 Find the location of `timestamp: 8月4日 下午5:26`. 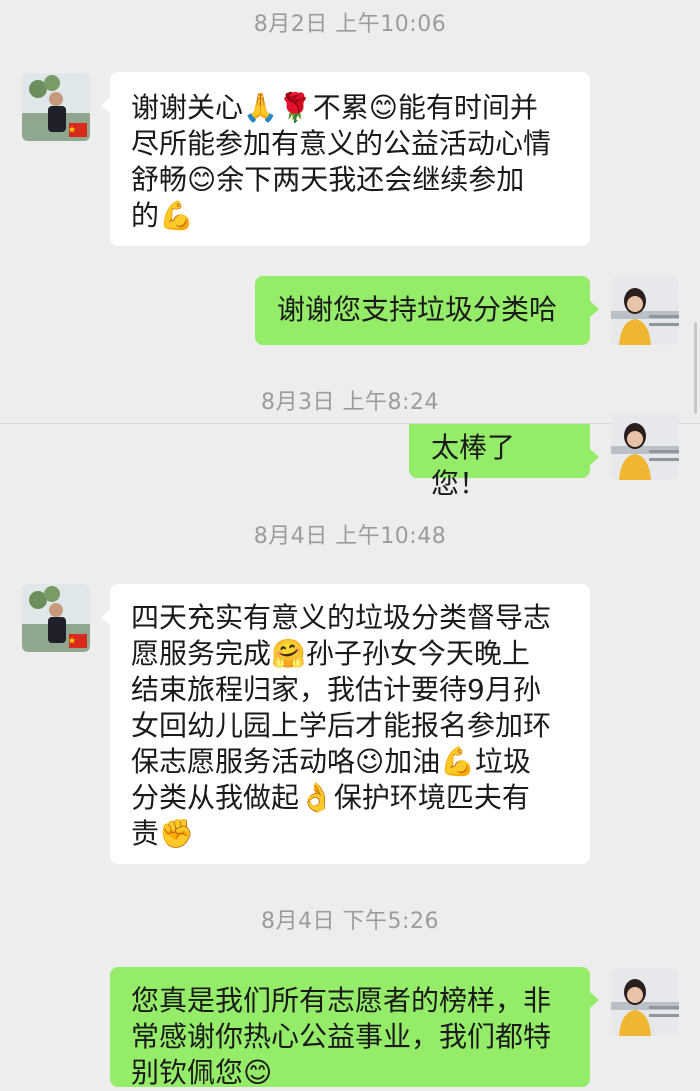

timestamp: 8月4日 下午5:26 is located at coordinates (350, 921).